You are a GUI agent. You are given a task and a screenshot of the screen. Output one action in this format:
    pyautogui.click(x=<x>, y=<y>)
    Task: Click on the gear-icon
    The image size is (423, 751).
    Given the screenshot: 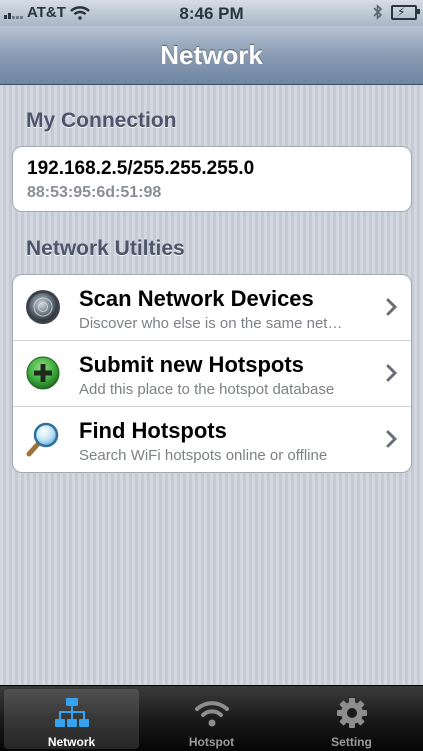 What is the action you would take?
    pyautogui.click(x=351, y=713)
    